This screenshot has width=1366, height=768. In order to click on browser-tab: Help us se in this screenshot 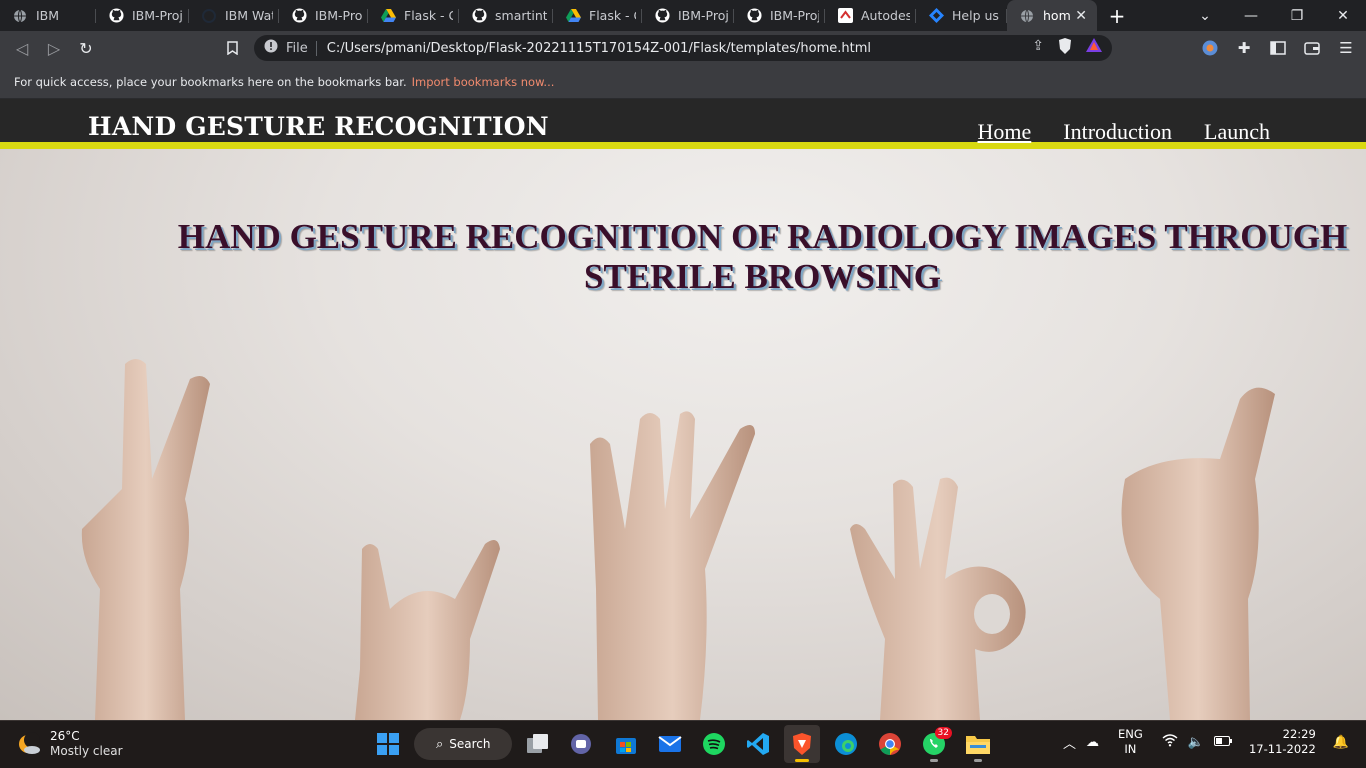, I will do `click(961, 15)`.